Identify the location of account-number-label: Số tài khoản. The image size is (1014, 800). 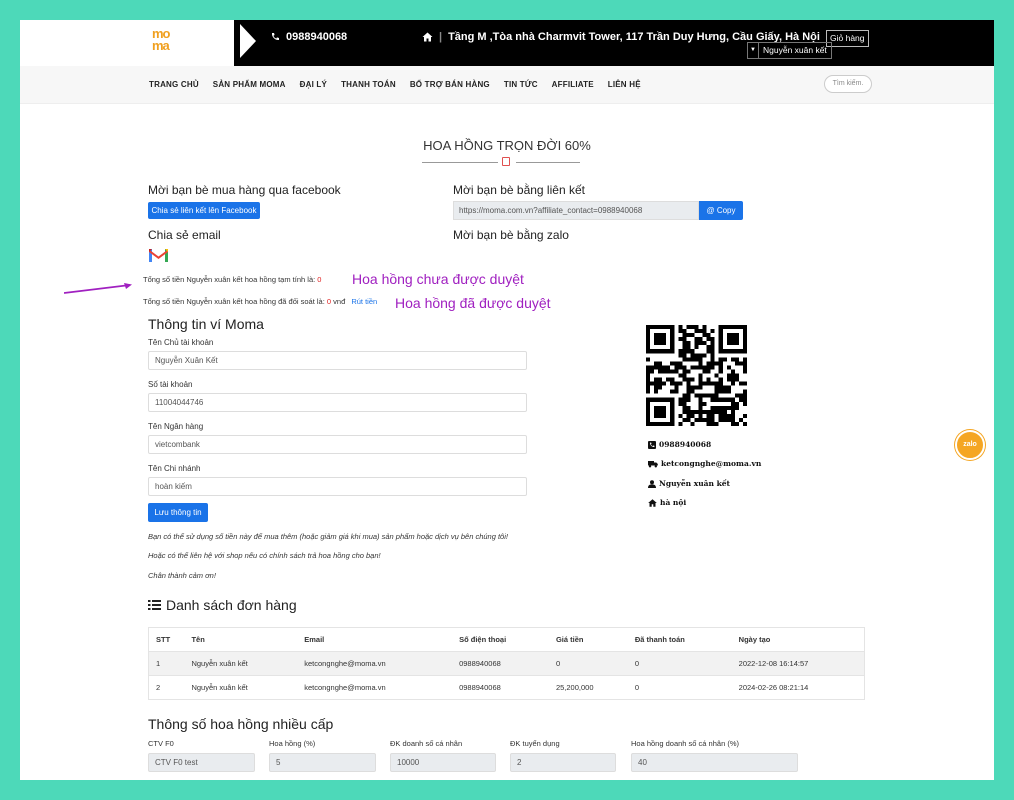
(170, 384).